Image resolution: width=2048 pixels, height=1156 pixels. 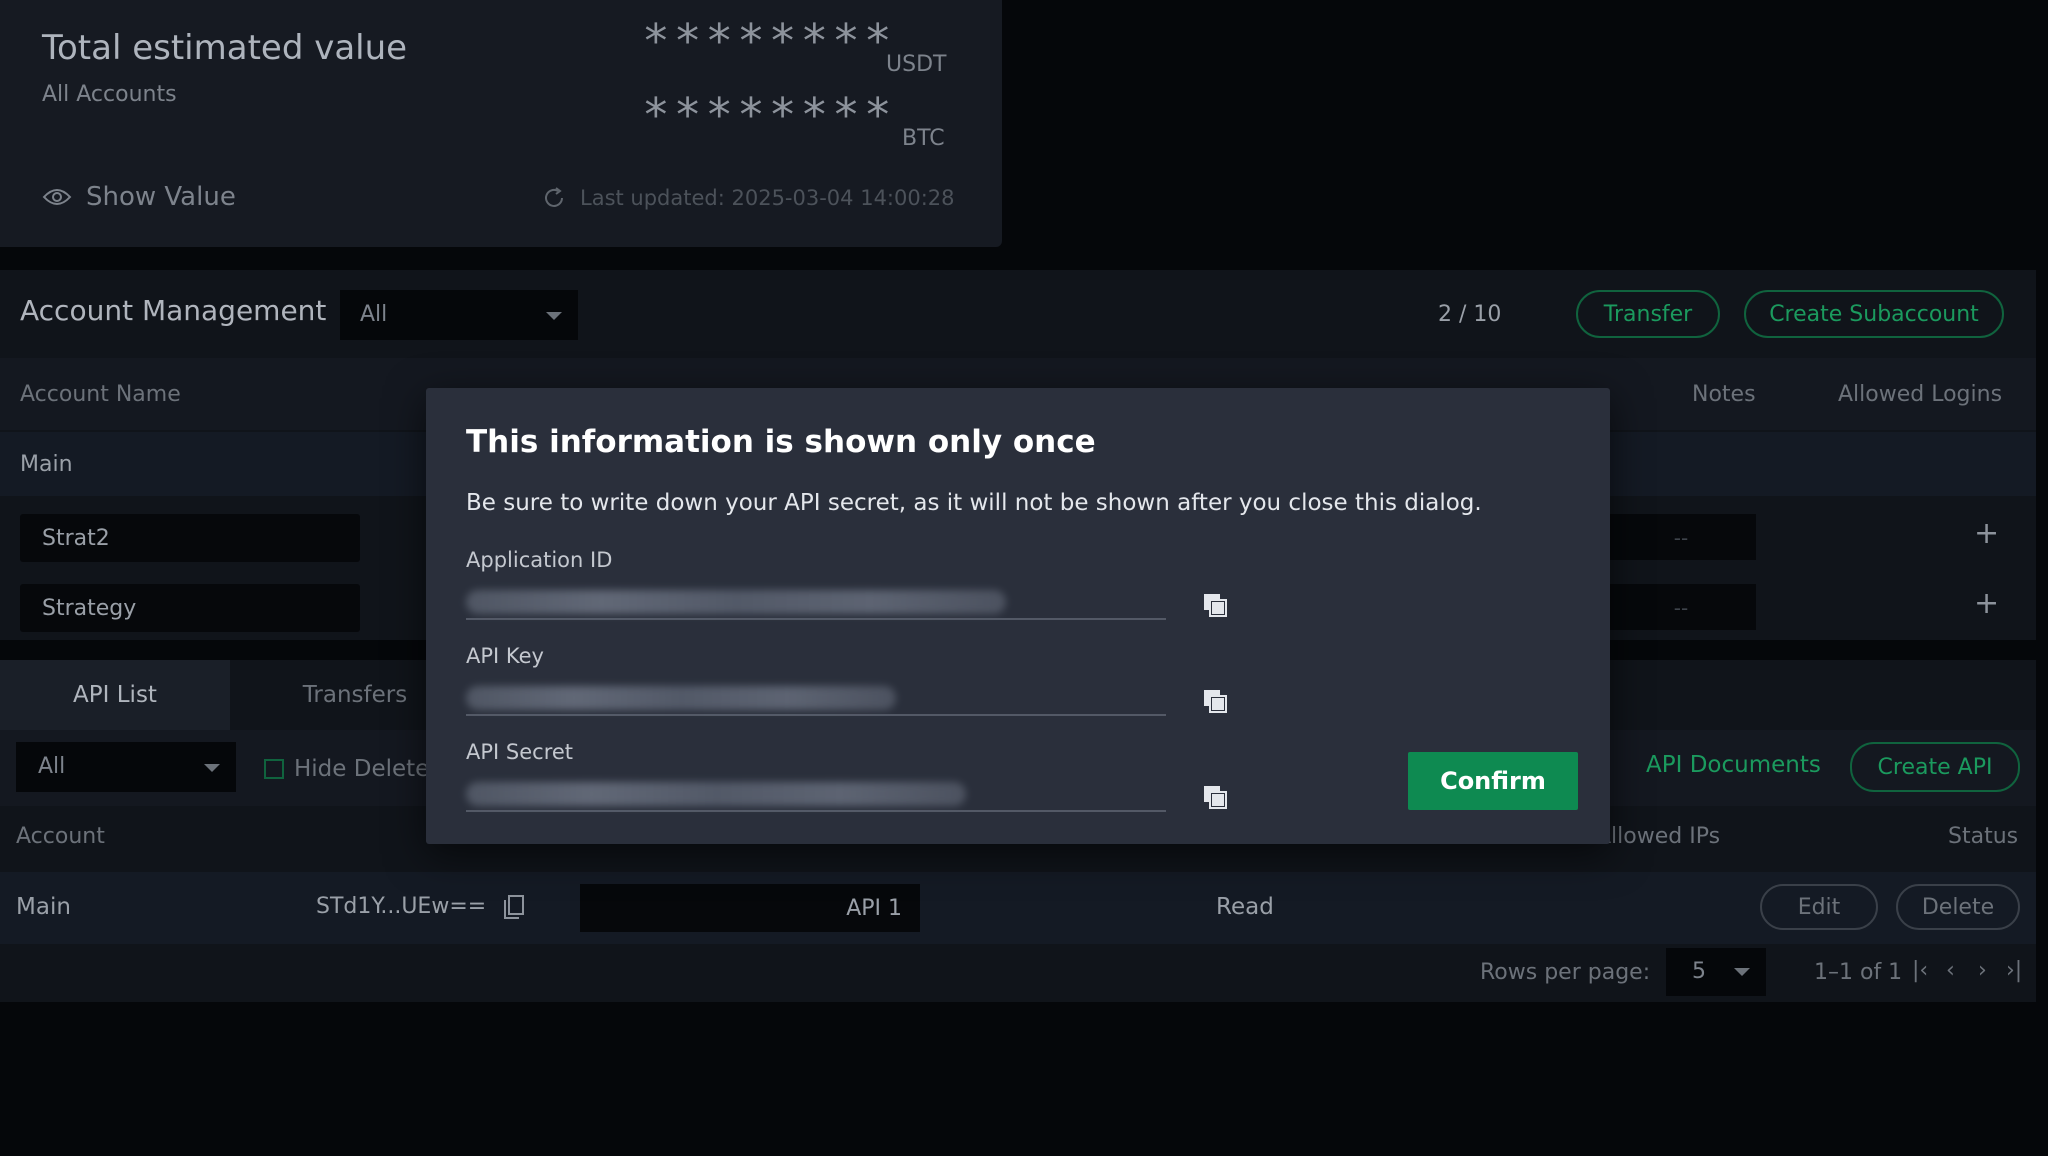 What do you see at coordinates (816, 698) in the screenshot?
I see `api-key-field` at bounding box center [816, 698].